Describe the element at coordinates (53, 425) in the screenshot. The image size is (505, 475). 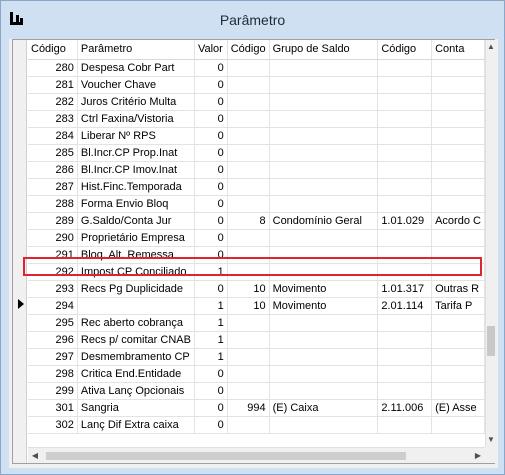
I see `cell-codigo: 302` at that location.